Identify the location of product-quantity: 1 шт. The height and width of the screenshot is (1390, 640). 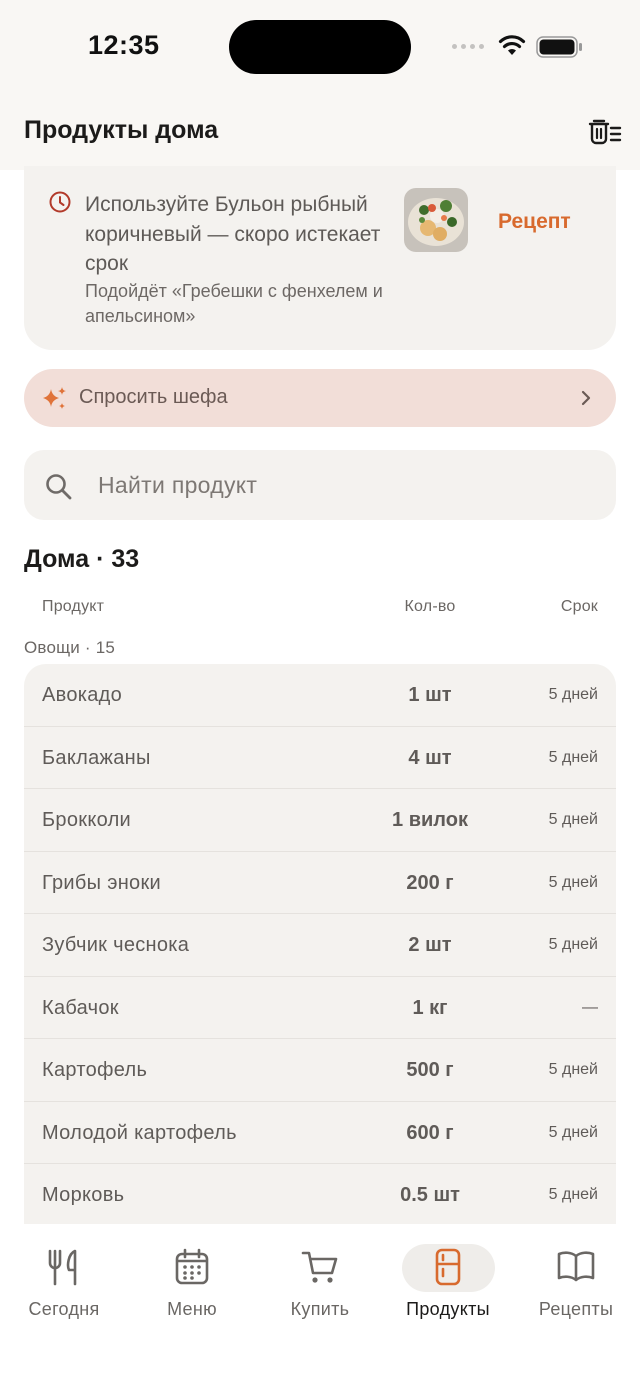
(430, 695).